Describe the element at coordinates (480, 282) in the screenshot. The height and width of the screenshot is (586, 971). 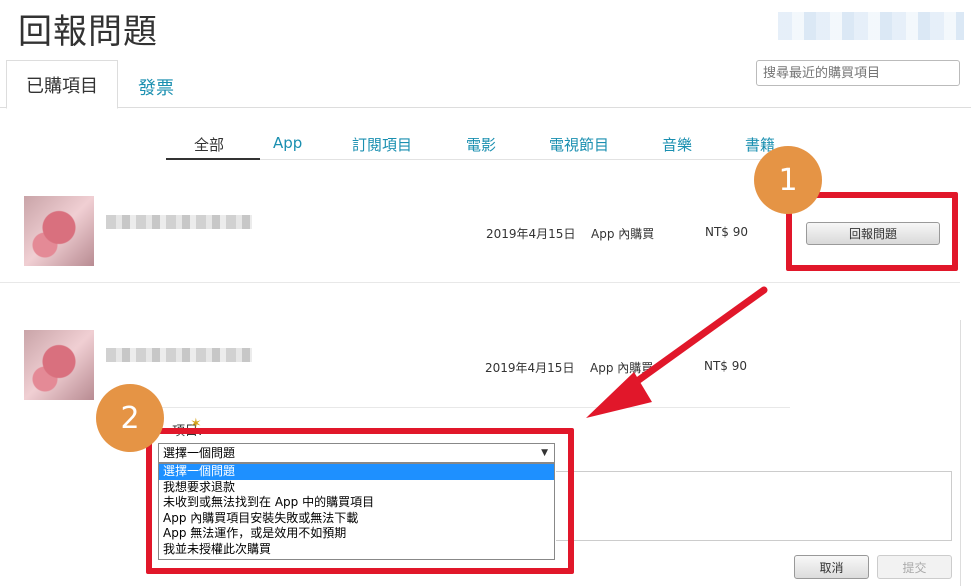
I see `row-divider` at that location.